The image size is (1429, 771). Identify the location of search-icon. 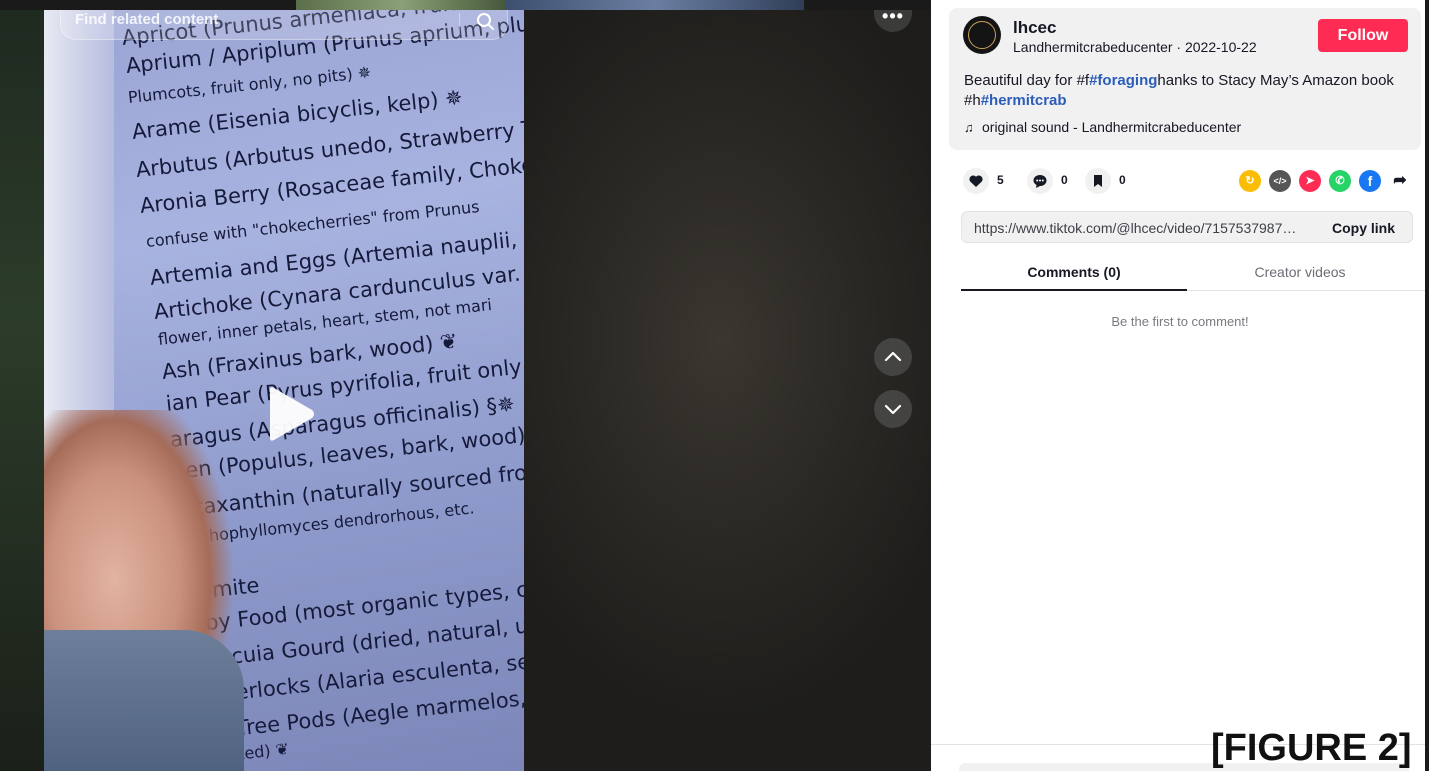
(485, 22).